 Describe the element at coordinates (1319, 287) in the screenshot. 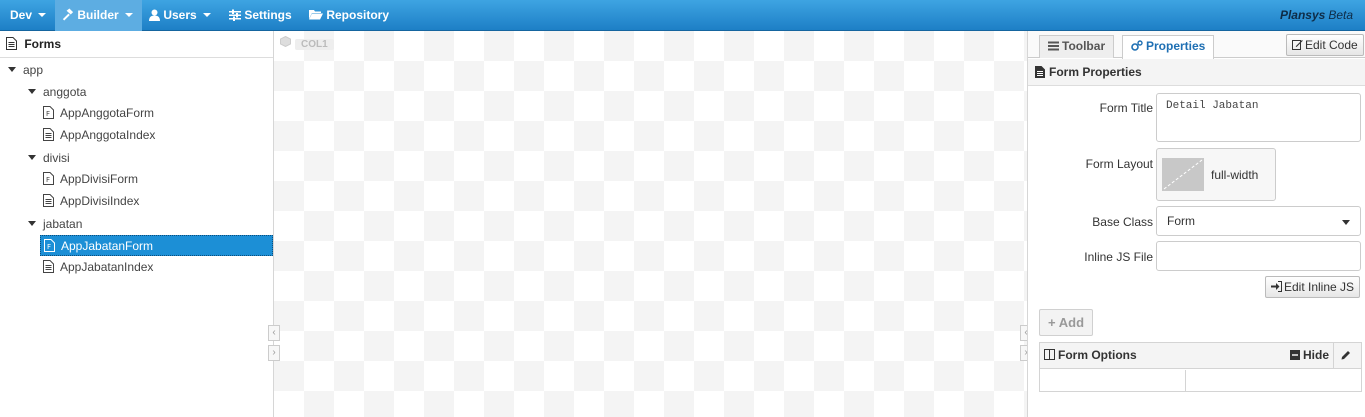

I see `edit-inline-js-label: Edit Inline JS` at that location.